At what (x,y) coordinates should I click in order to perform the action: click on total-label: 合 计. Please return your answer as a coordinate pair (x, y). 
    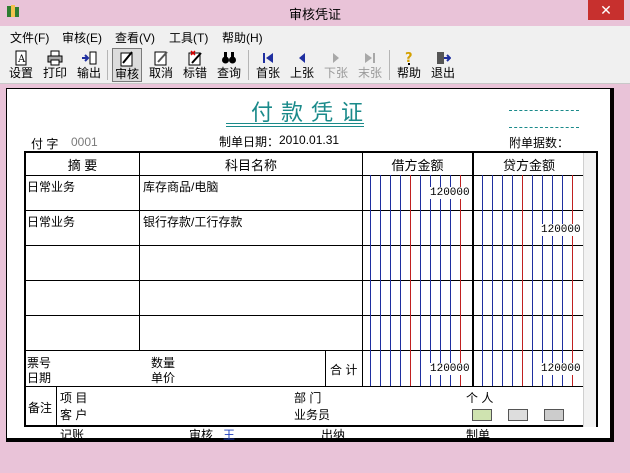
    Looking at the image, I should click on (344, 370).